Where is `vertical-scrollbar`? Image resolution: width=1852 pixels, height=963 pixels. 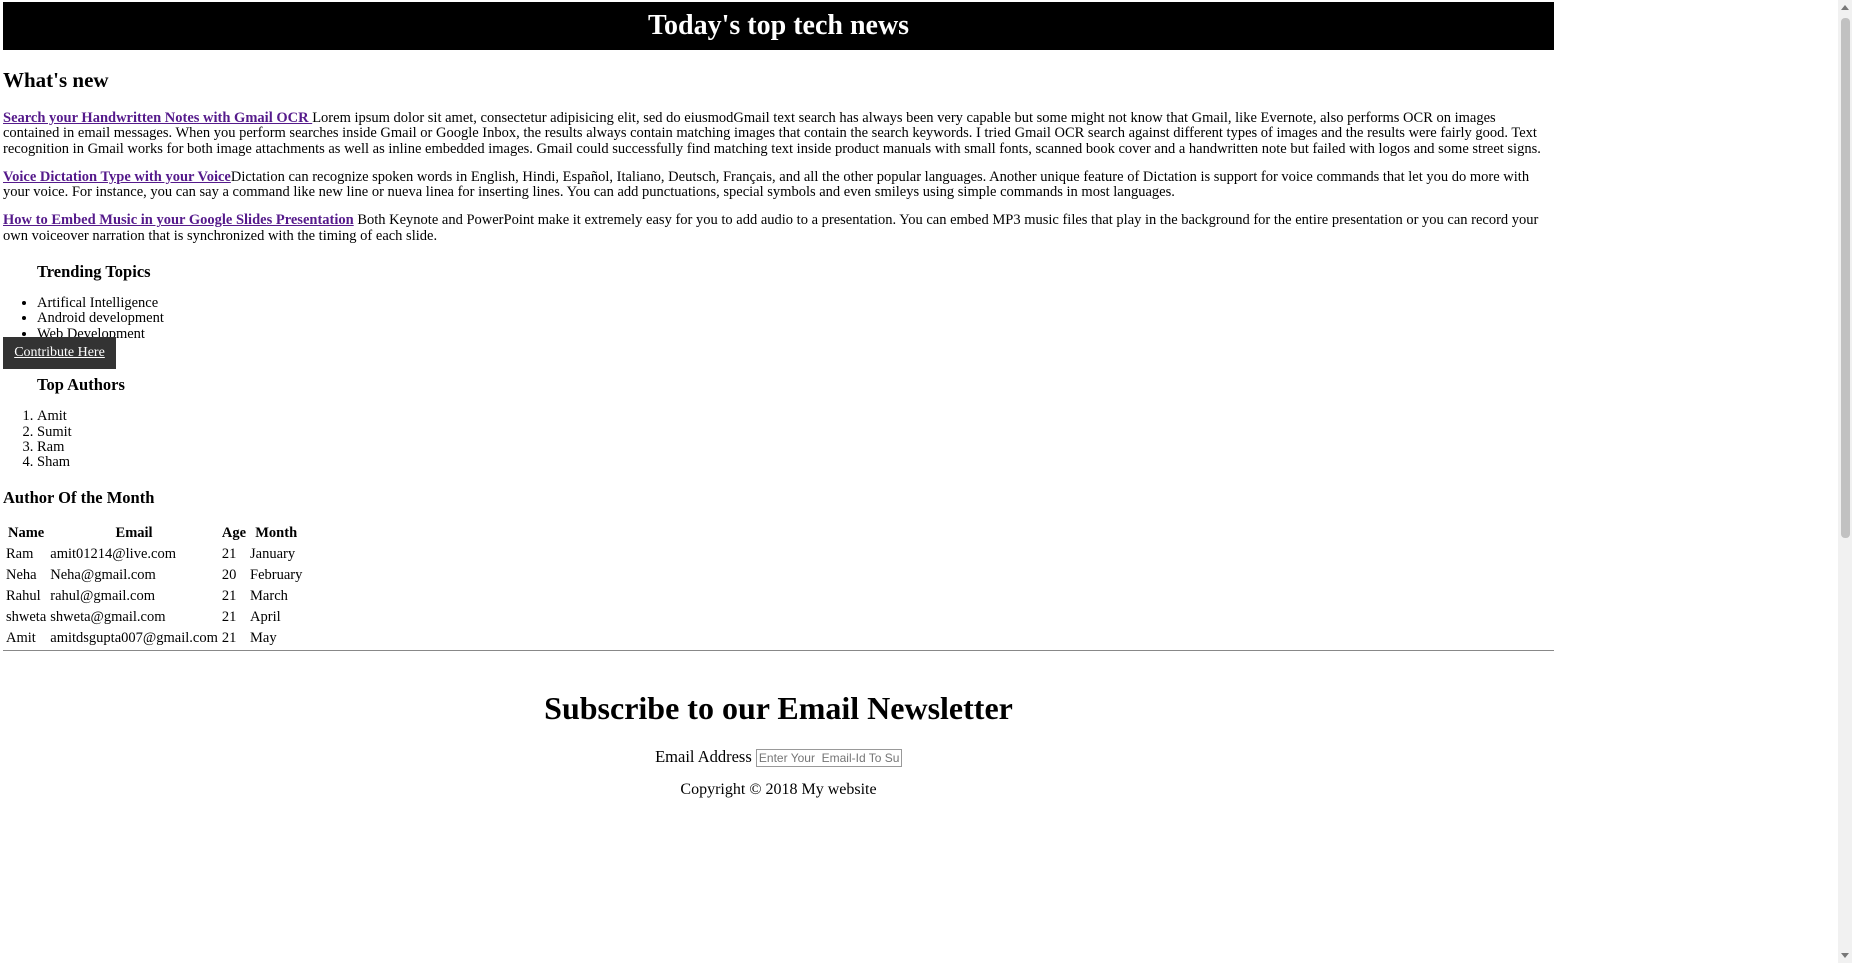 vertical-scrollbar is located at coordinates (1845, 481).